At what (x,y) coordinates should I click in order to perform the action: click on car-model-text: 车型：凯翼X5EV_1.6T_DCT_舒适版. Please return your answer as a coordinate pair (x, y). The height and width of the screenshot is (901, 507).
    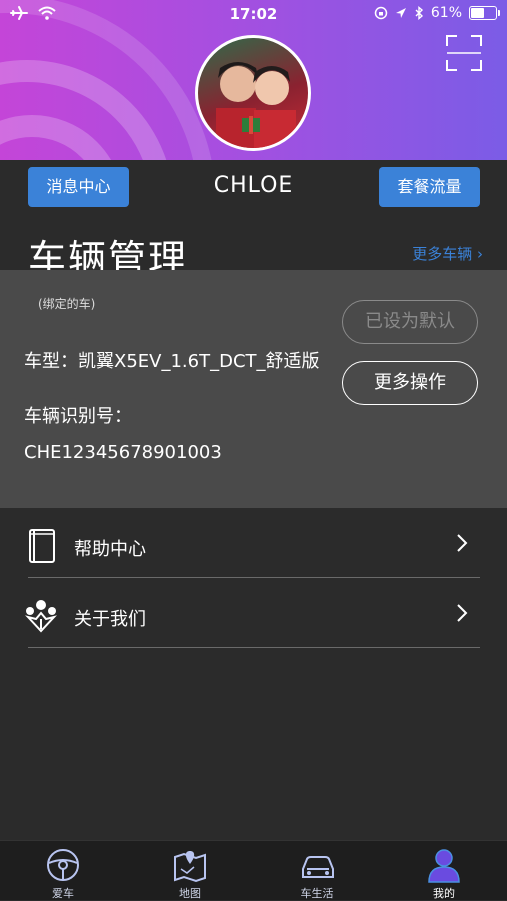
    Looking at the image, I should click on (172, 361).